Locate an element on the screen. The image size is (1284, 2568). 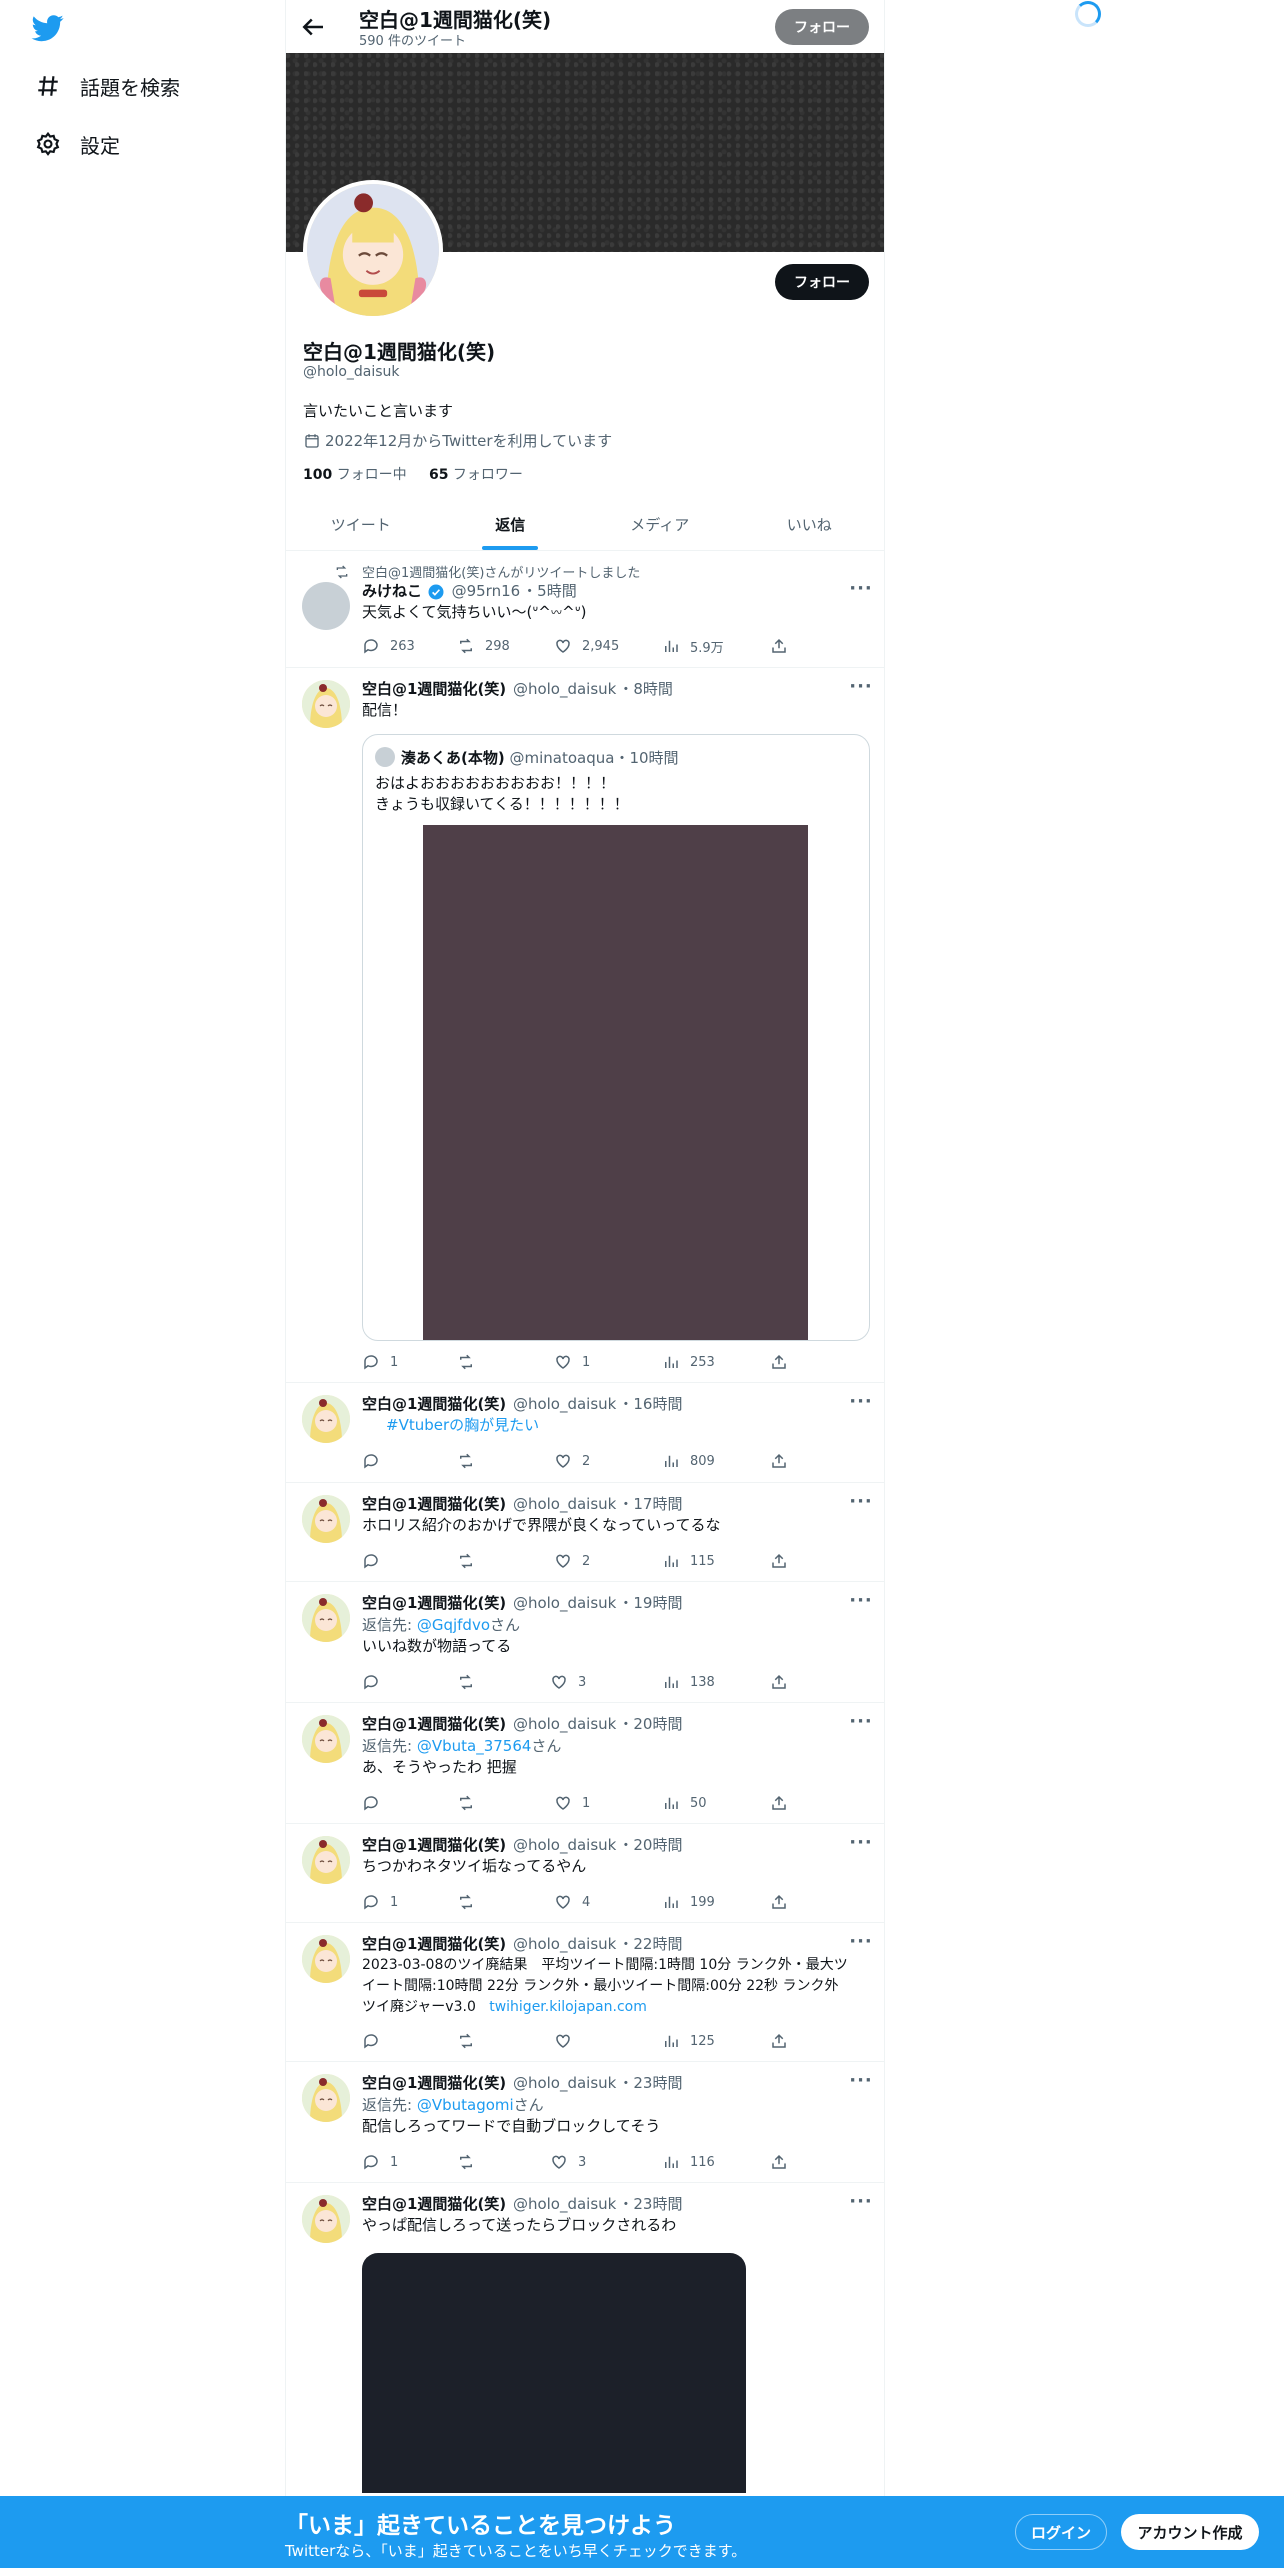
views-button: 115 is located at coordinates (688, 1561).